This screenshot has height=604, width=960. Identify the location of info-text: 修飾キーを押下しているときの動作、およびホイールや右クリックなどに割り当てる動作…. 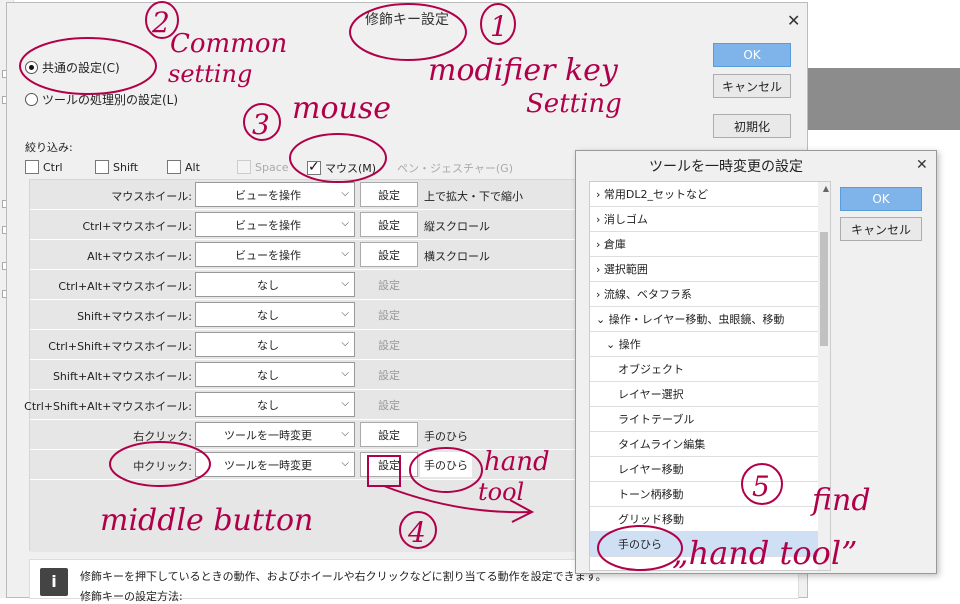
(343, 576).